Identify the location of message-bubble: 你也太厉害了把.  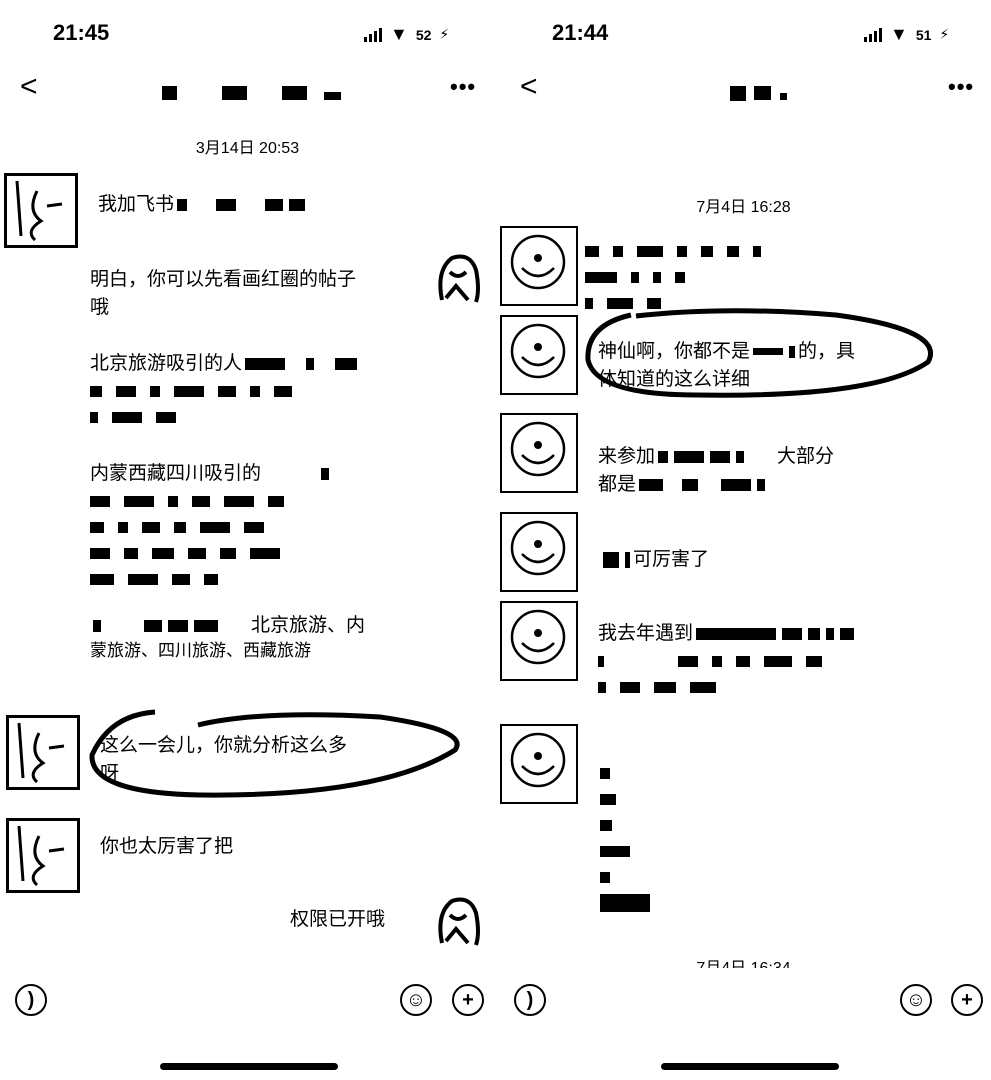
(167, 846).